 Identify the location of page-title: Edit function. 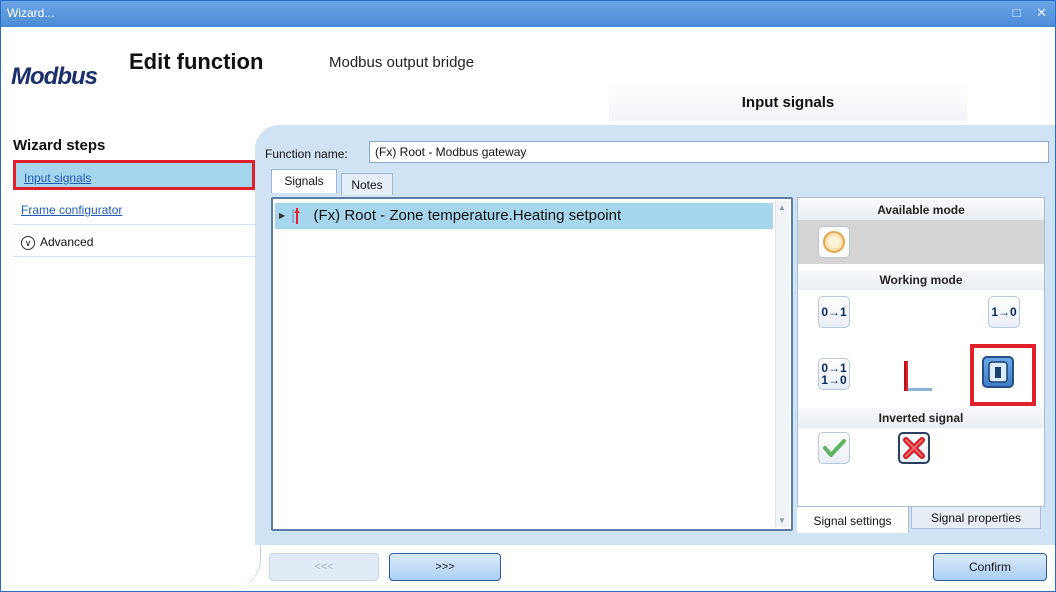
(196, 61).